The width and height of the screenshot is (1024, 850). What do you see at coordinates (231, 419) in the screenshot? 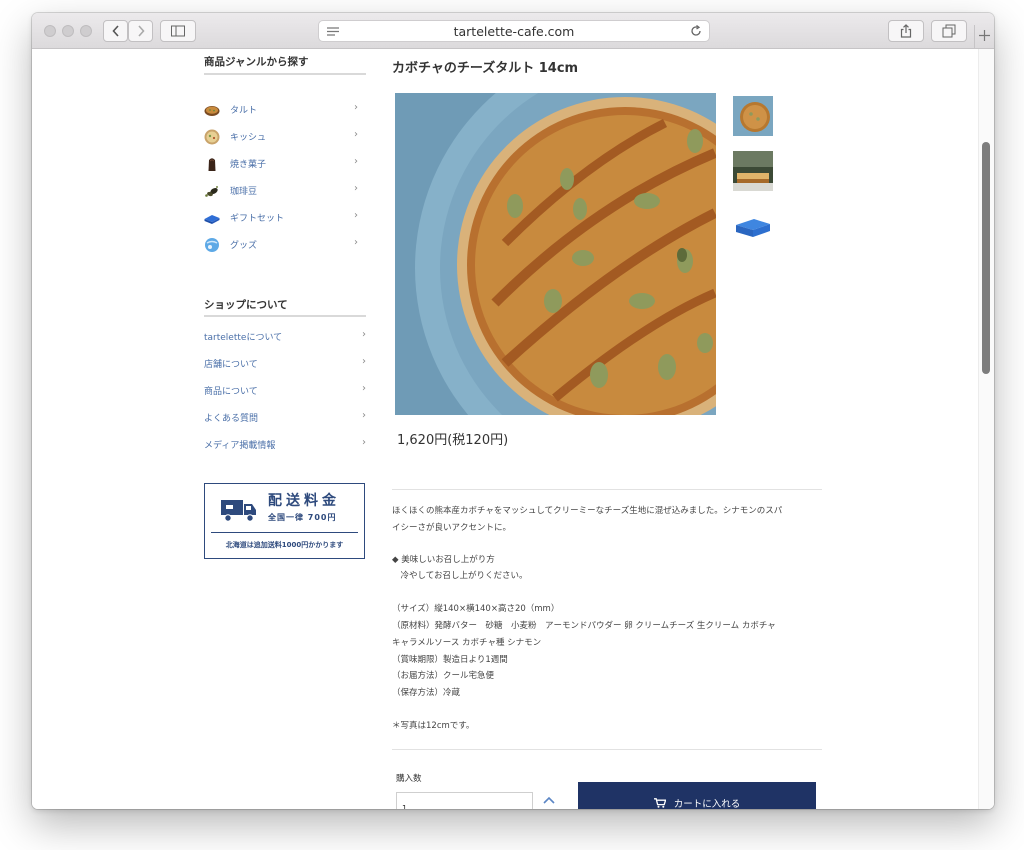
I see `sidebar-link-label: よくある質問` at bounding box center [231, 419].